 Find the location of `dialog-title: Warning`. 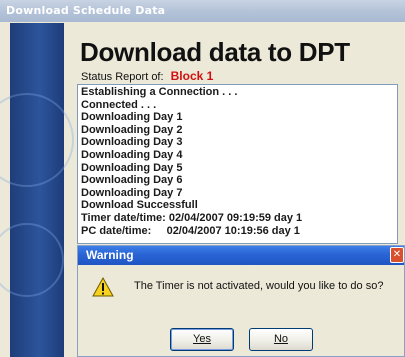

dialog-title: Warning is located at coordinates (110, 255).